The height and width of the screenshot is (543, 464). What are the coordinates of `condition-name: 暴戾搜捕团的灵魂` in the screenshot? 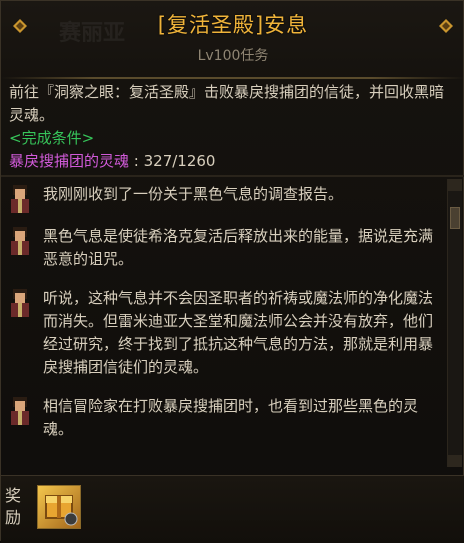 It's located at (69, 161).